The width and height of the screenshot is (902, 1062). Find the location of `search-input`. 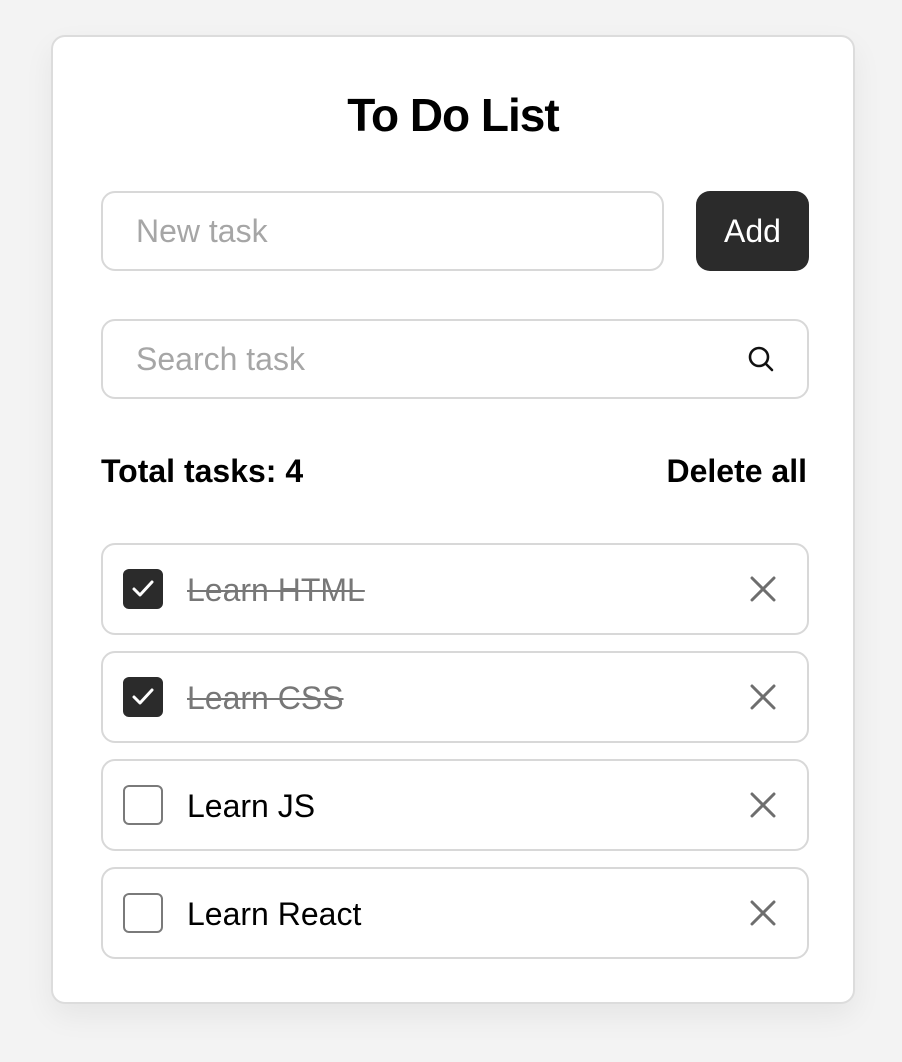

search-input is located at coordinates (403, 359).